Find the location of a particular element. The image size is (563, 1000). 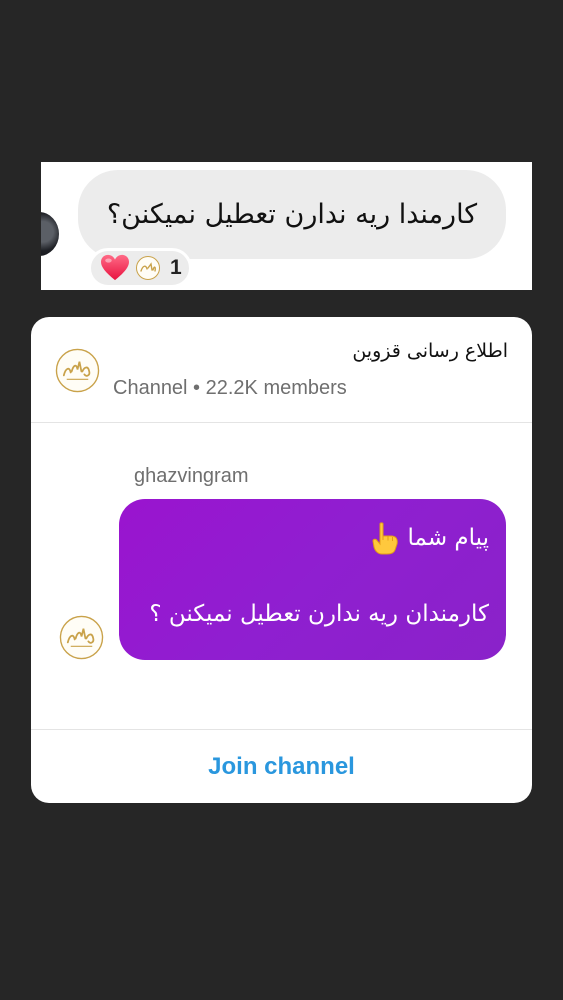

comment-bubble: کارمندا ریه ندارن تعطیل نمیکنن؟ is located at coordinates (292, 214).